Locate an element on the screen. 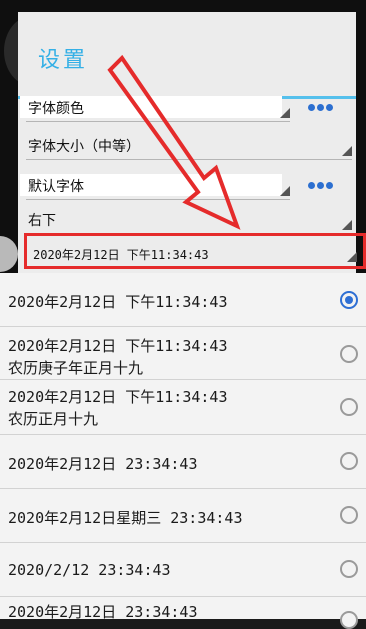 Image resolution: width=366 pixels, height=629 pixels. list-item: 2020年2月12日星期三 23:34:43 is located at coordinates (183, 516).